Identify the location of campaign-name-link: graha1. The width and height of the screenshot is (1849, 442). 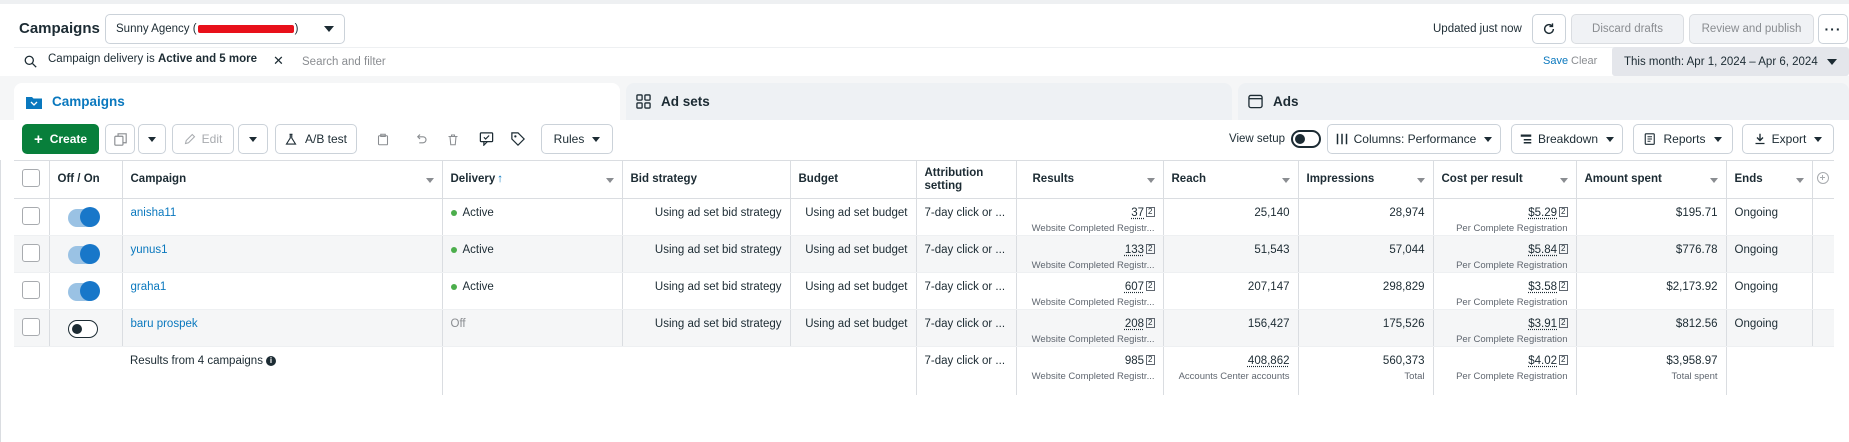
(149, 287).